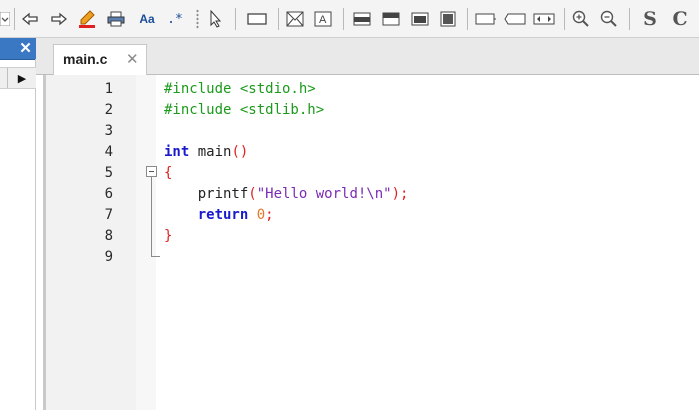 The image size is (699, 410). I want to click on tab-main-c: main.c ✕, so click(100, 59).